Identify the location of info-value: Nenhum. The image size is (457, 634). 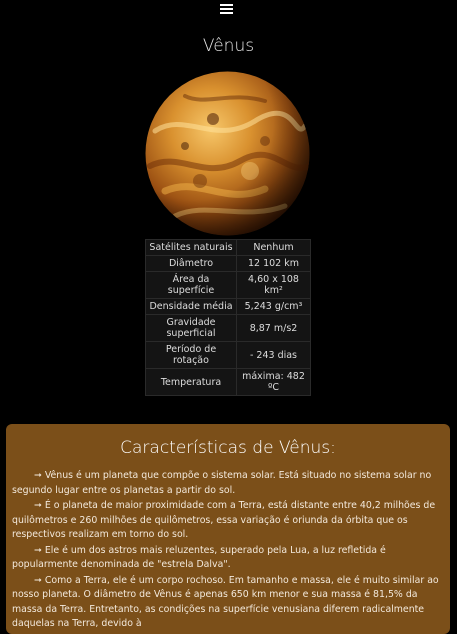
(273, 247).